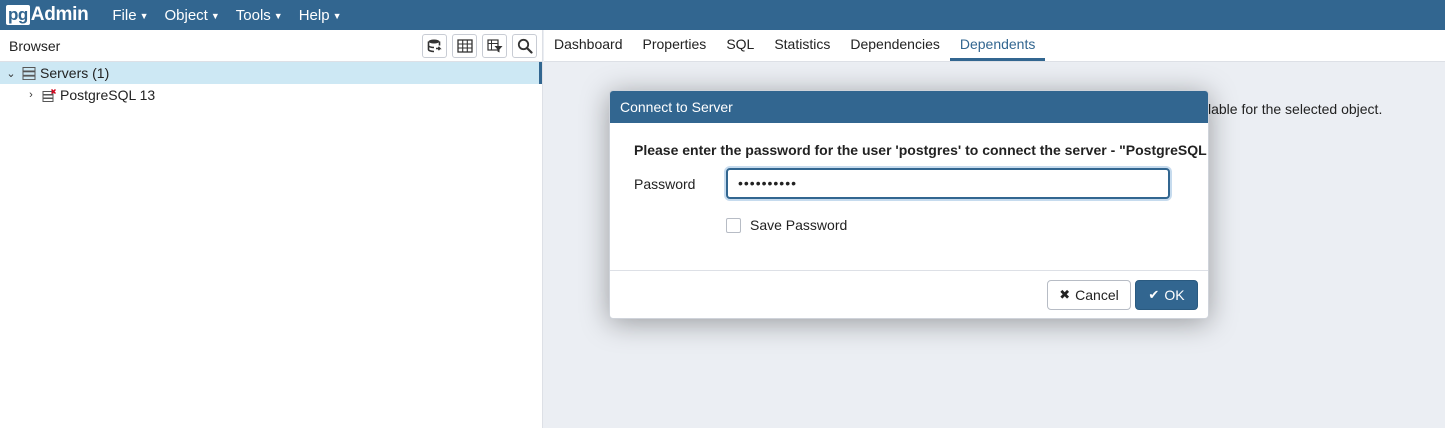 This screenshot has width=1445, height=428. I want to click on cancel-button: ✖ Cancel, so click(1089, 295).